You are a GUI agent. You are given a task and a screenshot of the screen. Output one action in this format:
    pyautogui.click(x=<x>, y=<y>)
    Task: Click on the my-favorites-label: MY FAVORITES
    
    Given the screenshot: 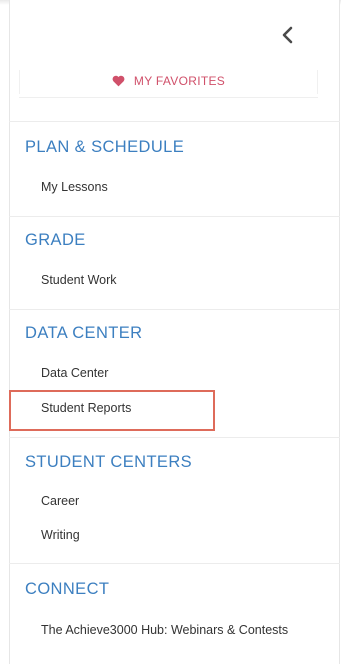 What is the action you would take?
    pyautogui.click(x=179, y=80)
    